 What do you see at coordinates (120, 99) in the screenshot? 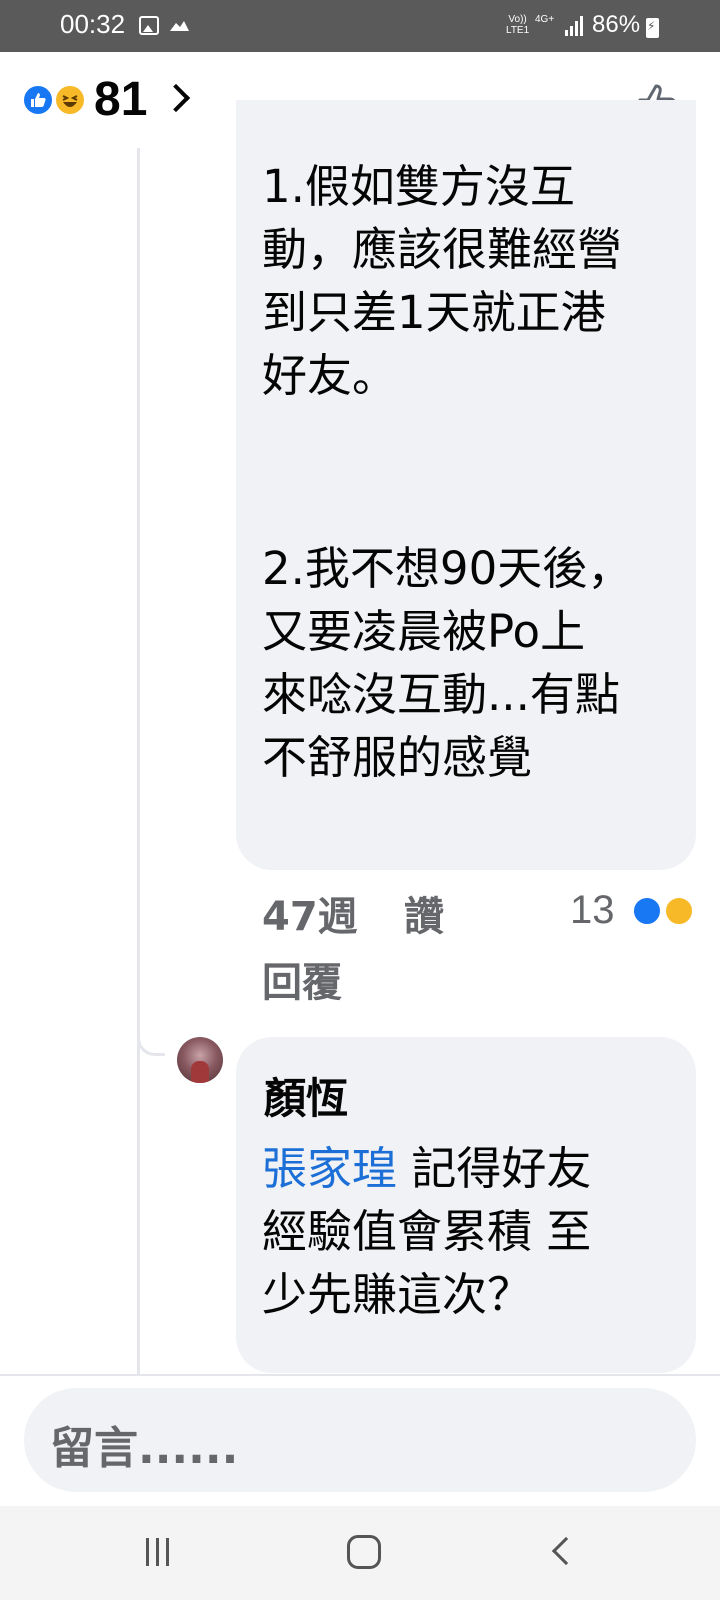
I see `reaction-count: 81` at bounding box center [120, 99].